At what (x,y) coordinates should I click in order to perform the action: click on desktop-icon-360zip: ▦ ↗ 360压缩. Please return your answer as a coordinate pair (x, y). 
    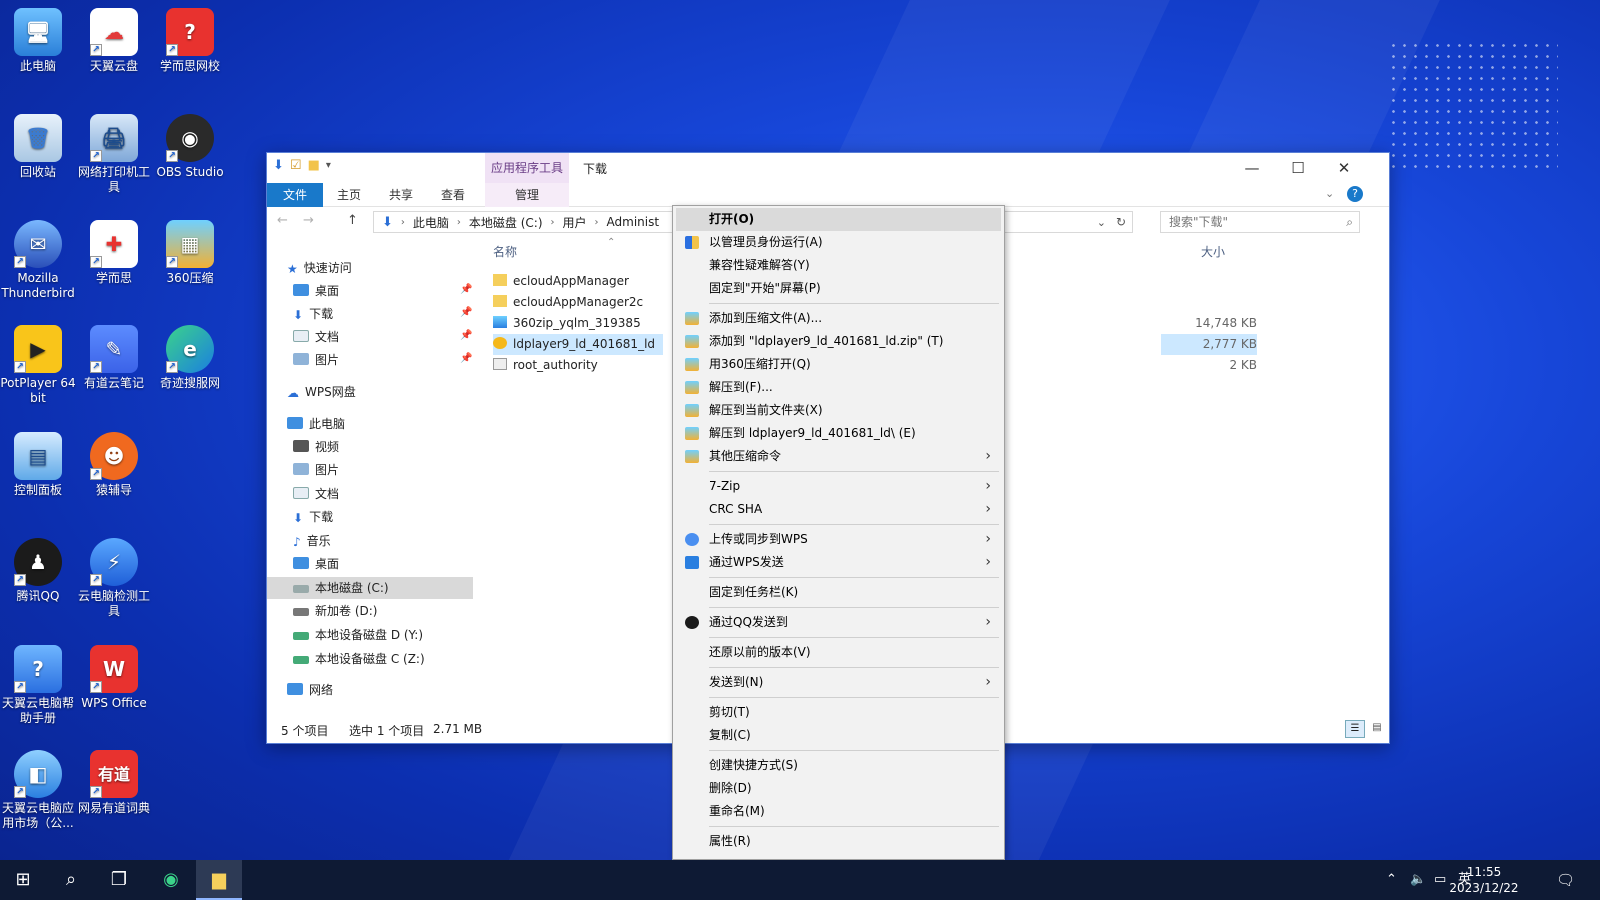
    Looking at the image, I should click on (190, 253).